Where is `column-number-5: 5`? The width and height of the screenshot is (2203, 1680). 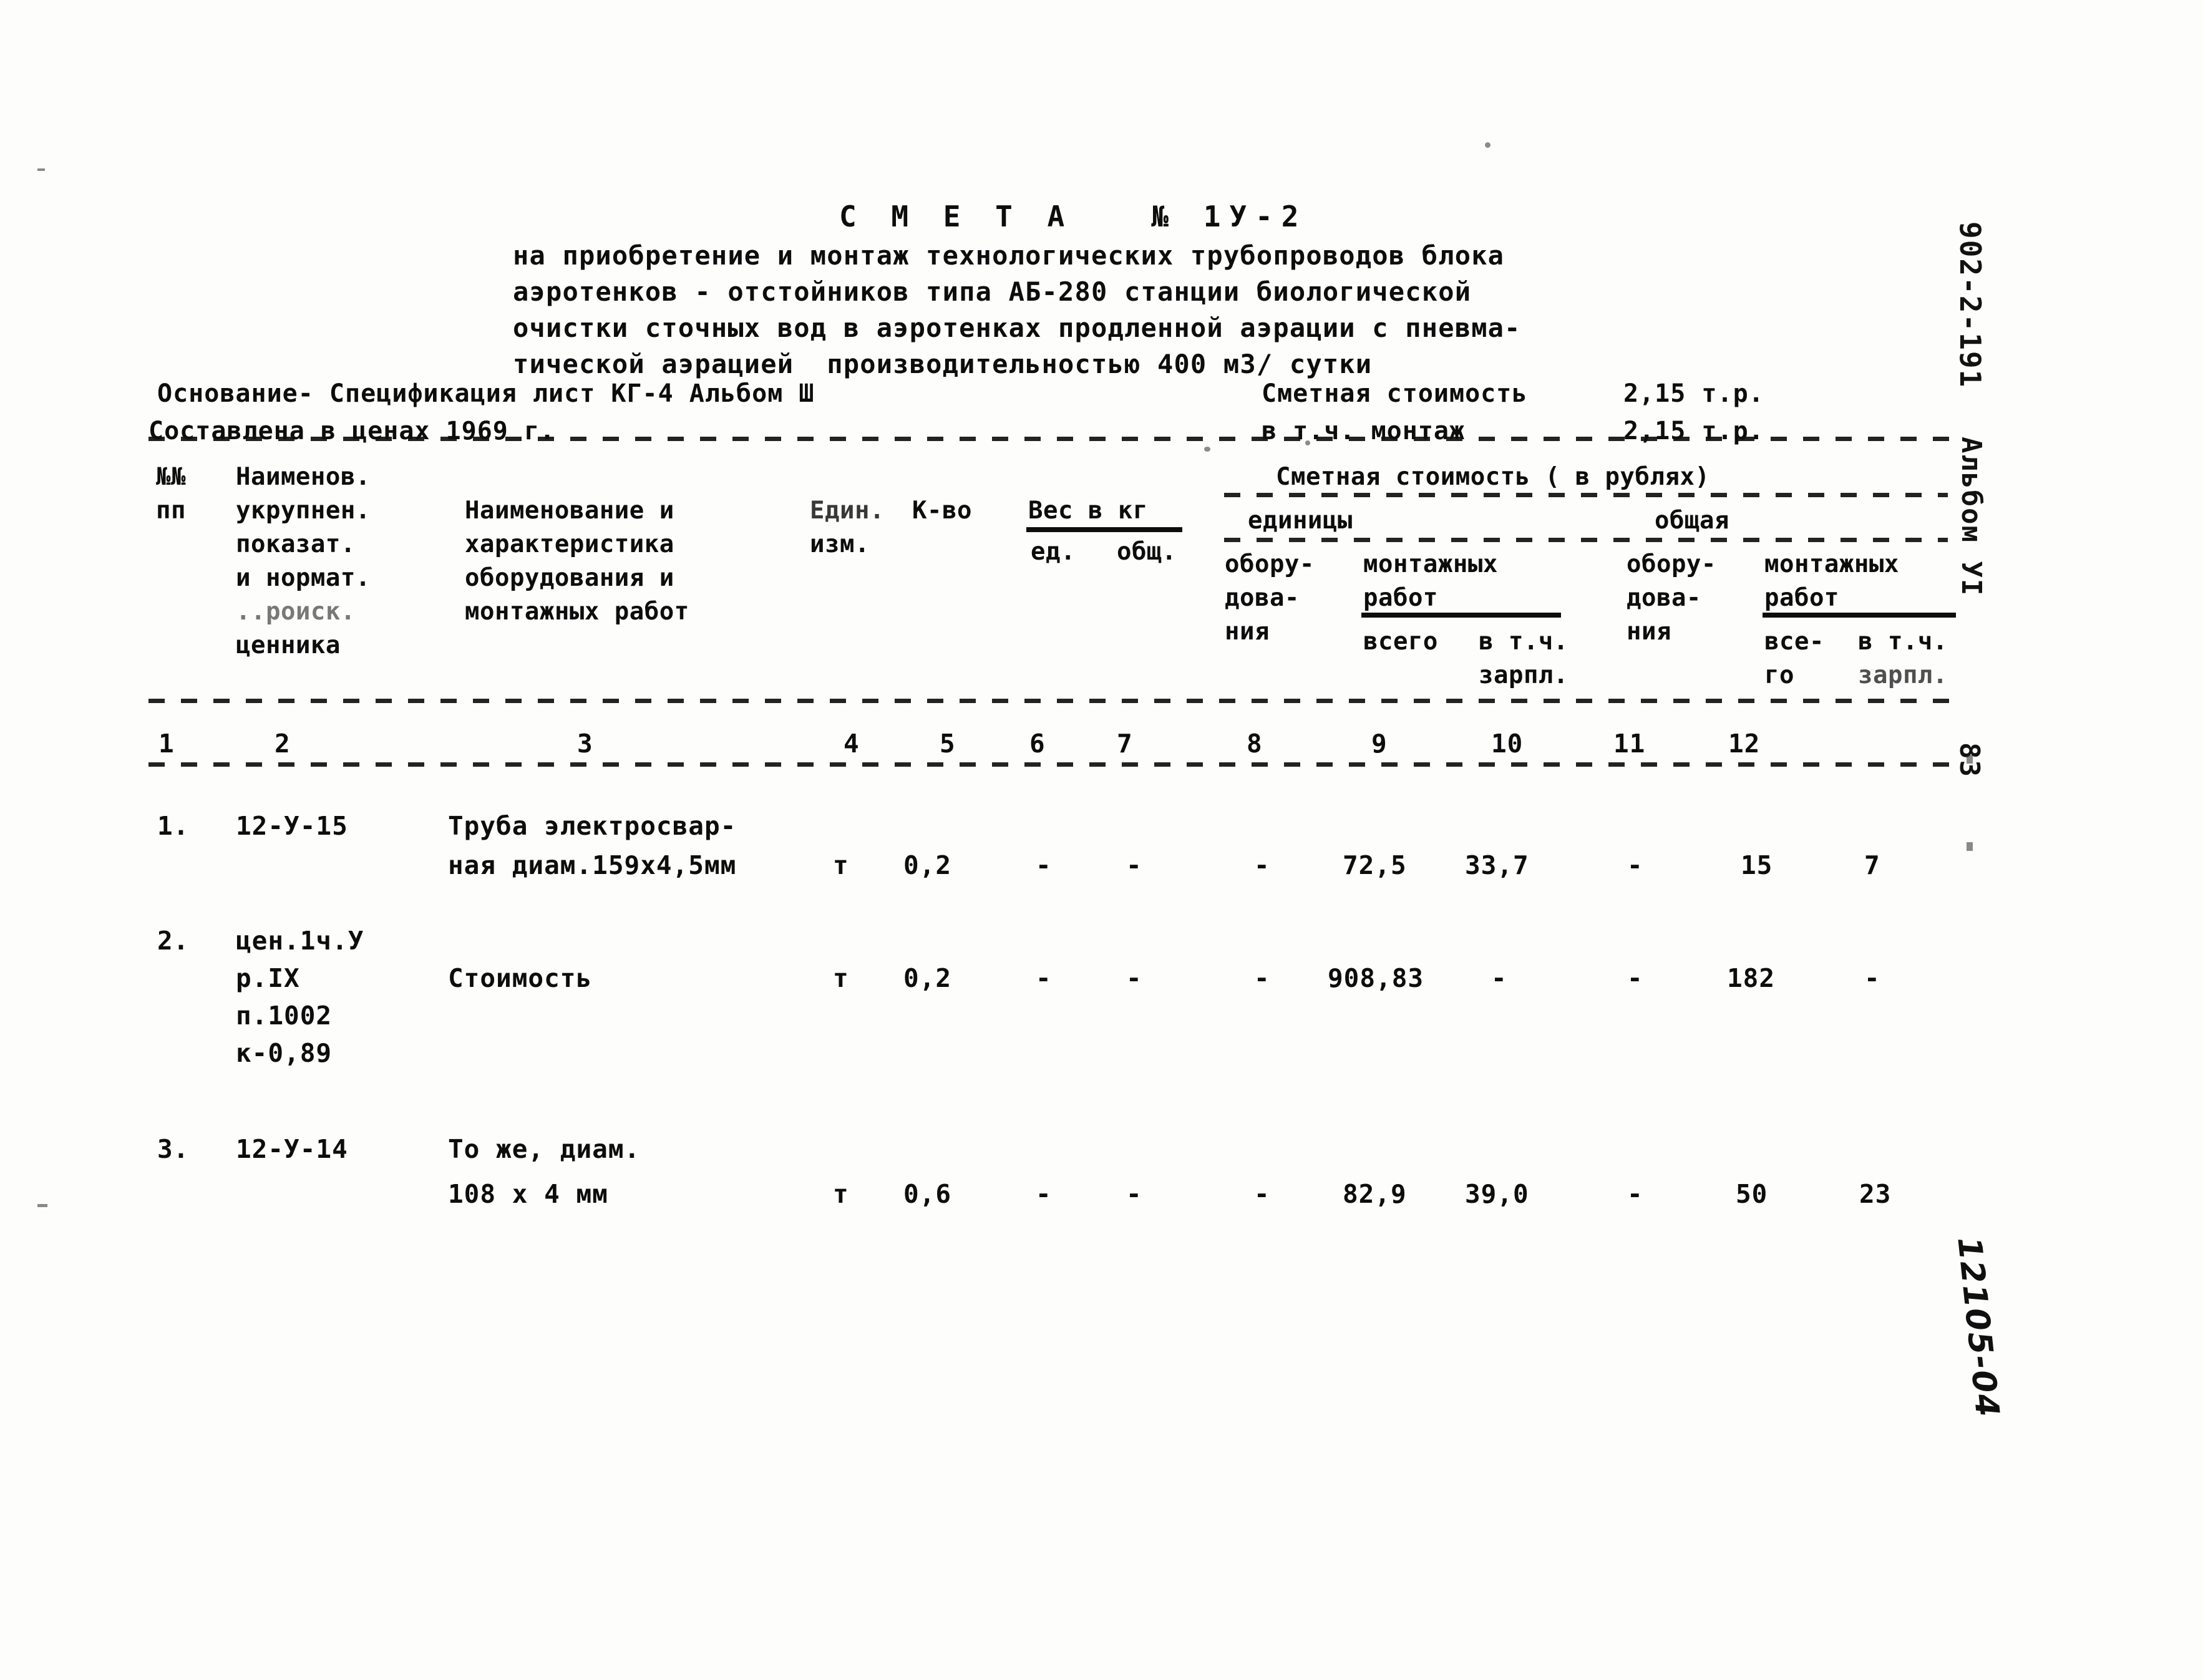
column-number-5: 5 is located at coordinates (948, 744).